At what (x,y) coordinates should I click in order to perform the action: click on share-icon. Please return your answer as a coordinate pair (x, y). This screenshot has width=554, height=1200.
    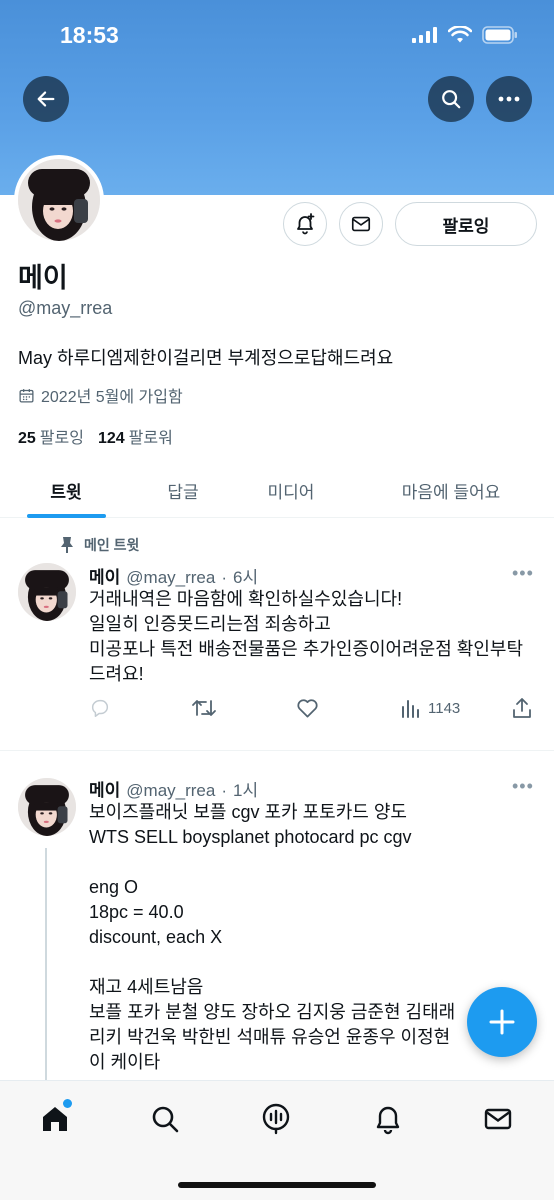
    Looking at the image, I should click on (522, 708).